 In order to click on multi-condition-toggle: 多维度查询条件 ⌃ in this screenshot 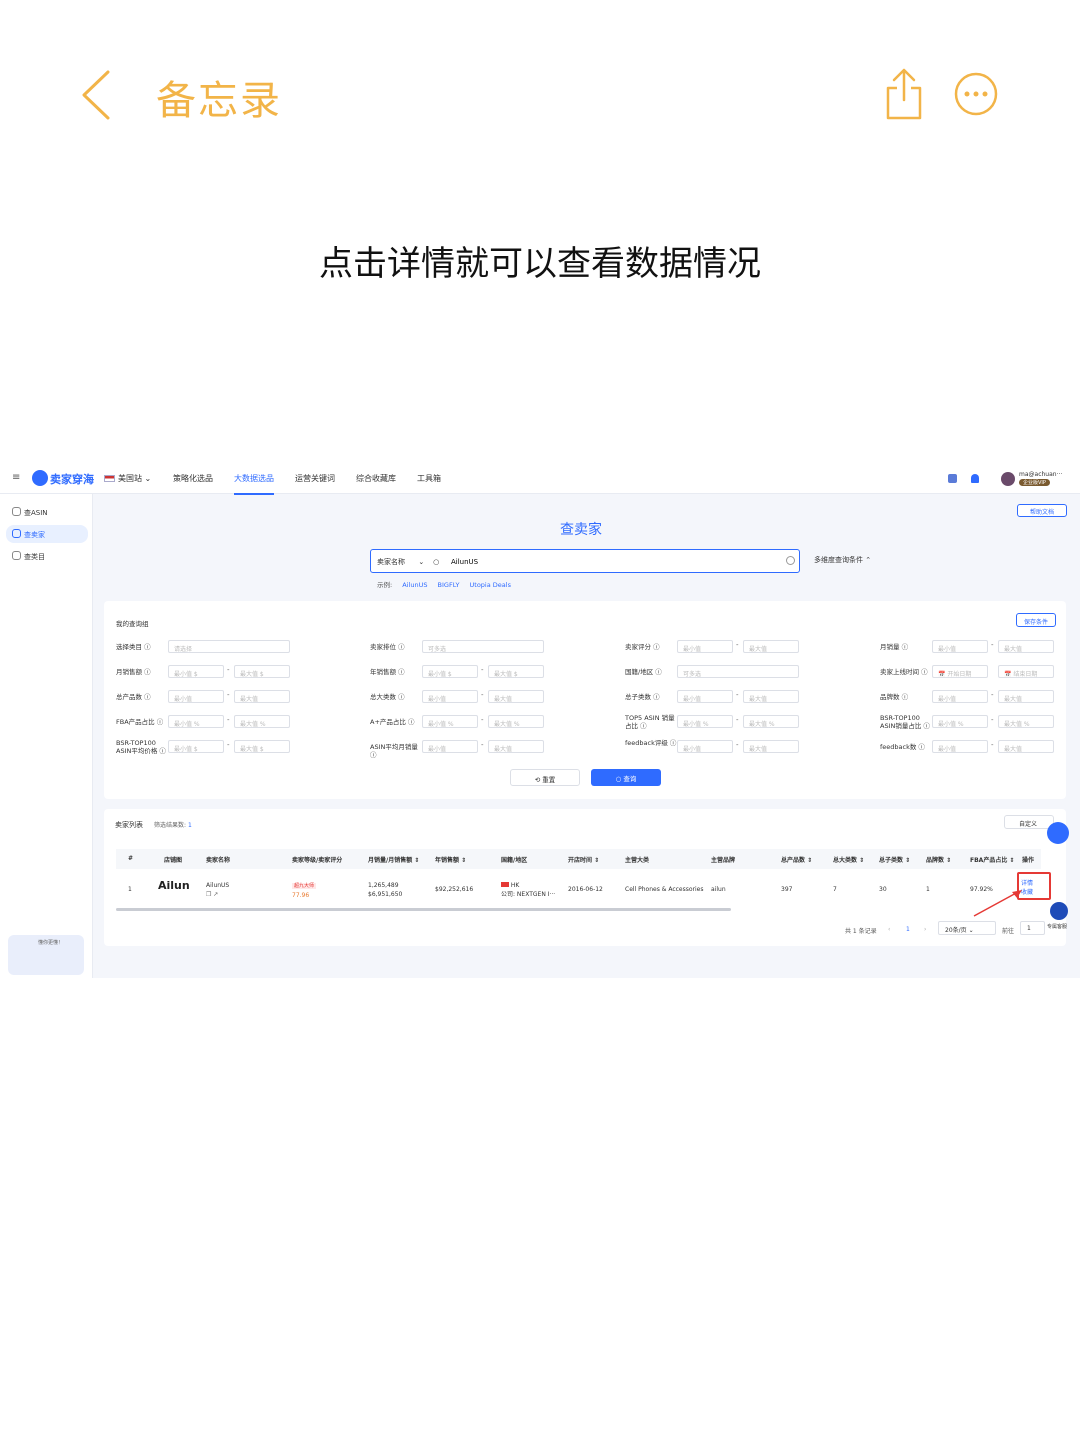, I will do `click(842, 560)`.